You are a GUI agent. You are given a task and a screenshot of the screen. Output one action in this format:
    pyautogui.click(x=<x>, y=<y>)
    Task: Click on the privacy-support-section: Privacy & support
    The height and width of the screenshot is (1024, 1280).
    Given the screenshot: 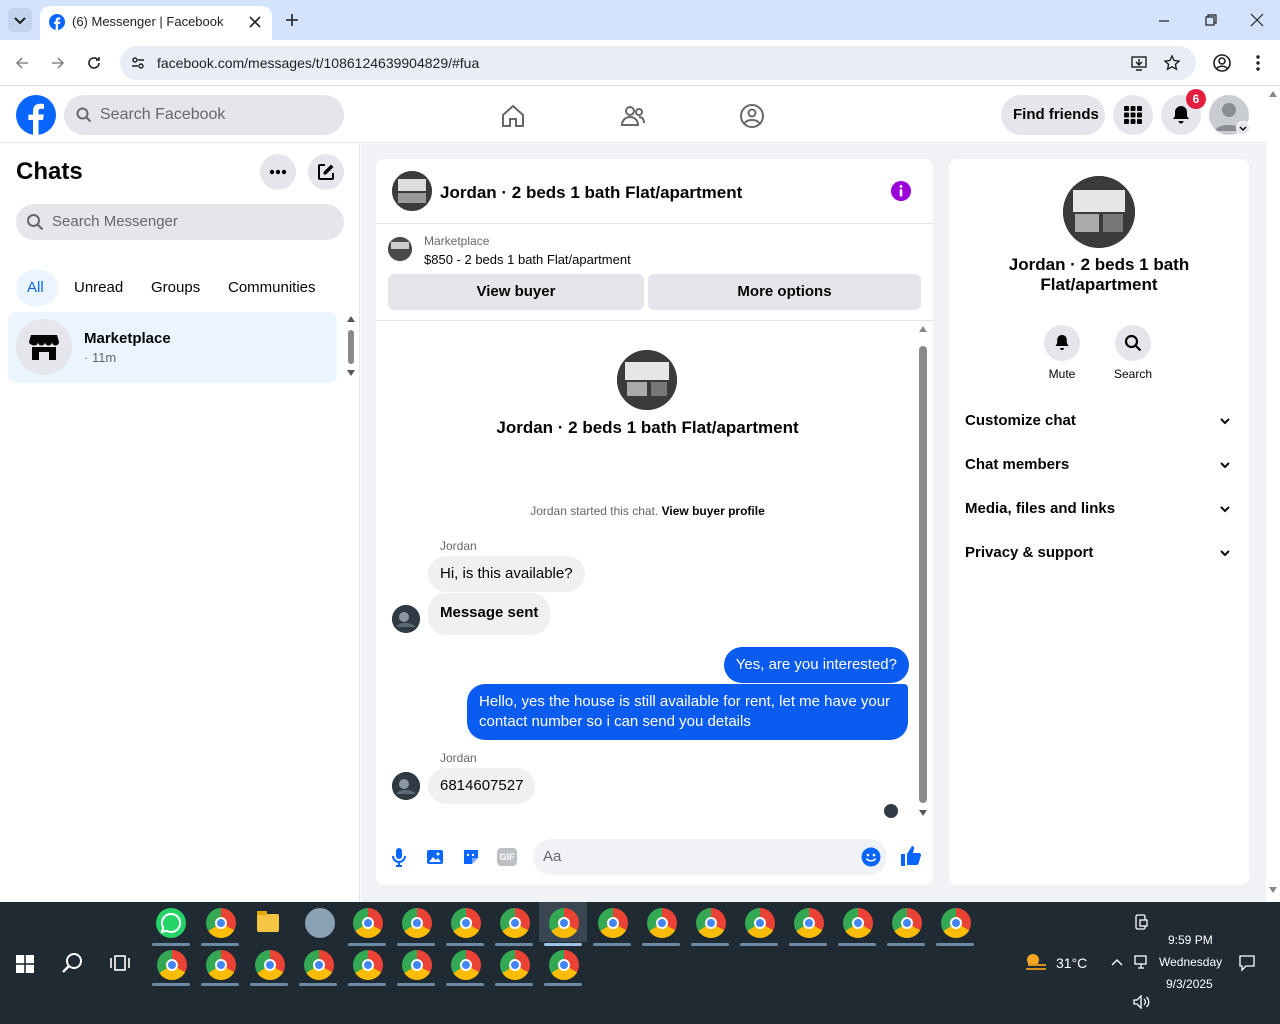 What is the action you would take?
    pyautogui.click(x=1100, y=552)
    